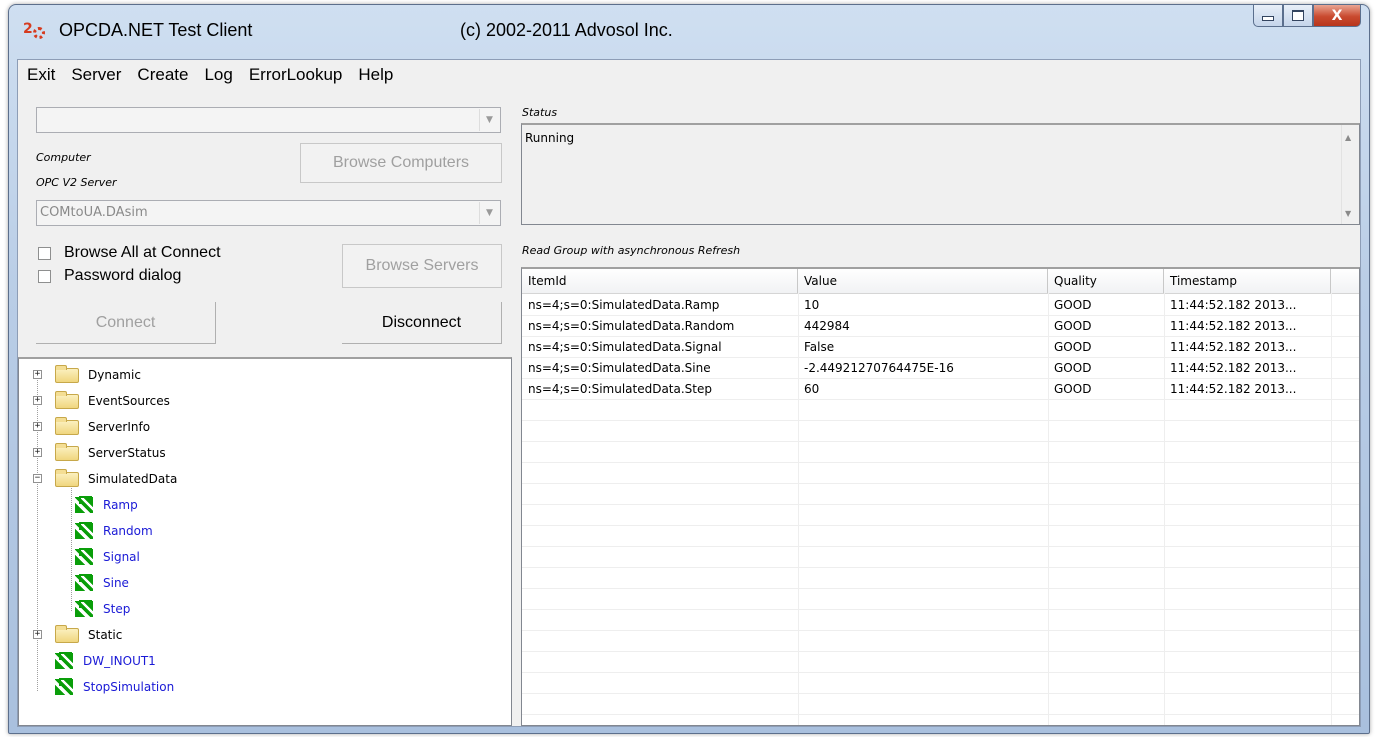 The image size is (1377, 737). Describe the element at coordinates (102, 609) in the screenshot. I see `tree-item-step: Step` at that location.